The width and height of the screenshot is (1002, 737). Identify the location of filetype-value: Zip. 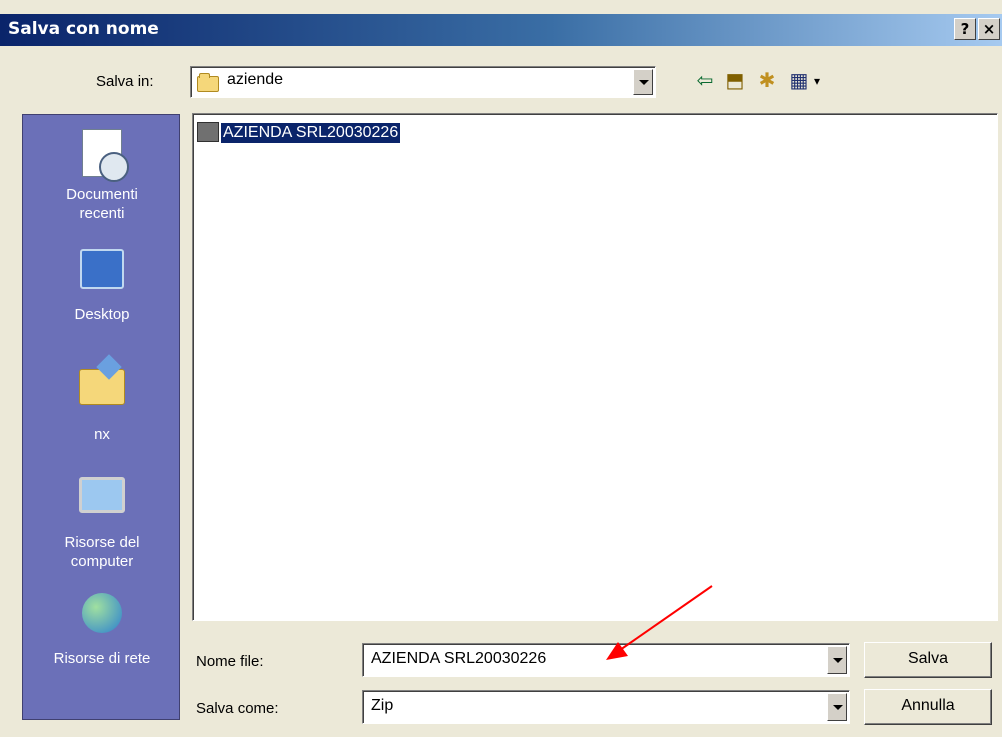
(382, 705).